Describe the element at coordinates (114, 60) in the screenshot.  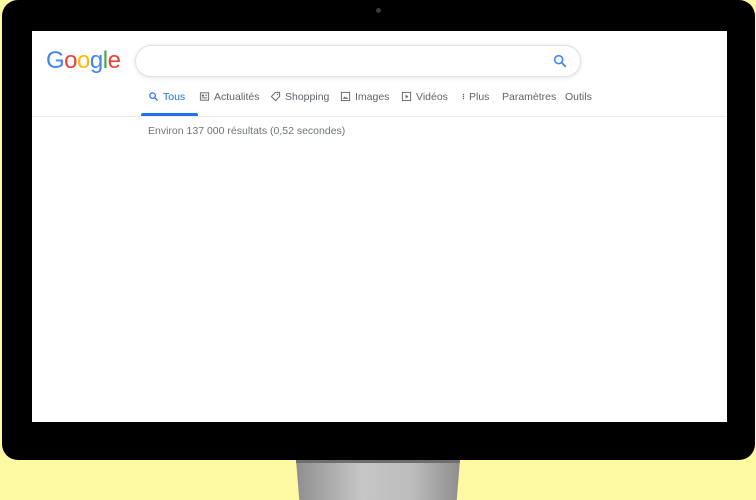
I see `logo-letter: e` at that location.